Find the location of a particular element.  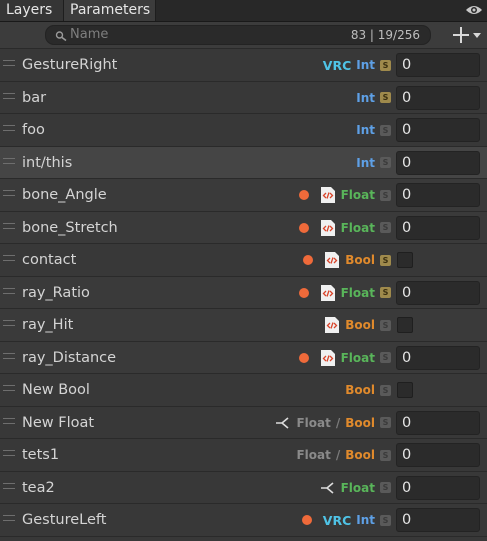

tab-layers: Layers is located at coordinates (32, 10).